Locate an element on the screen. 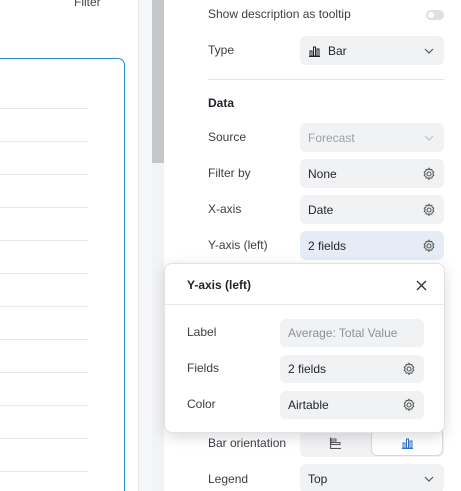 Image resolution: width=461 pixels, height=491 pixels. vertical-bar-icon is located at coordinates (407, 442).